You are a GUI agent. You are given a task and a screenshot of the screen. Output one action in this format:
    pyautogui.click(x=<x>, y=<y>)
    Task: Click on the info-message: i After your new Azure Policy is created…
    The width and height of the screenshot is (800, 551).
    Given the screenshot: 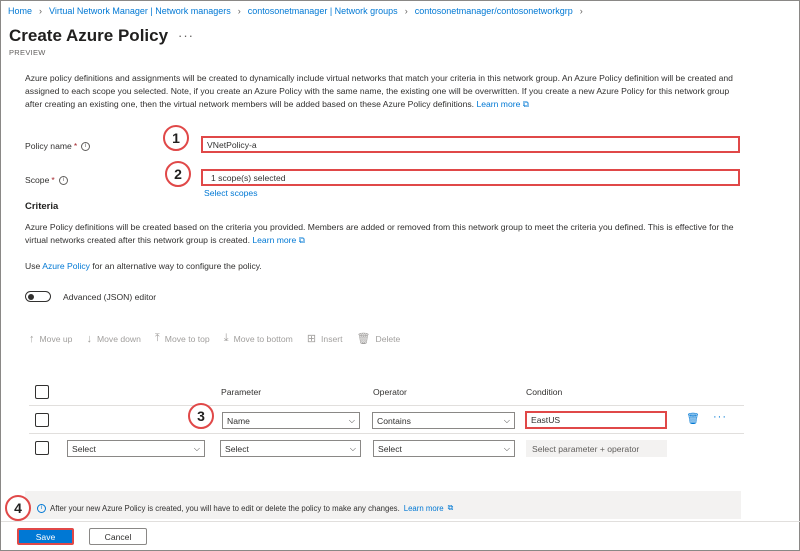 What is the action you would take?
    pyautogui.click(x=245, y=508)
    